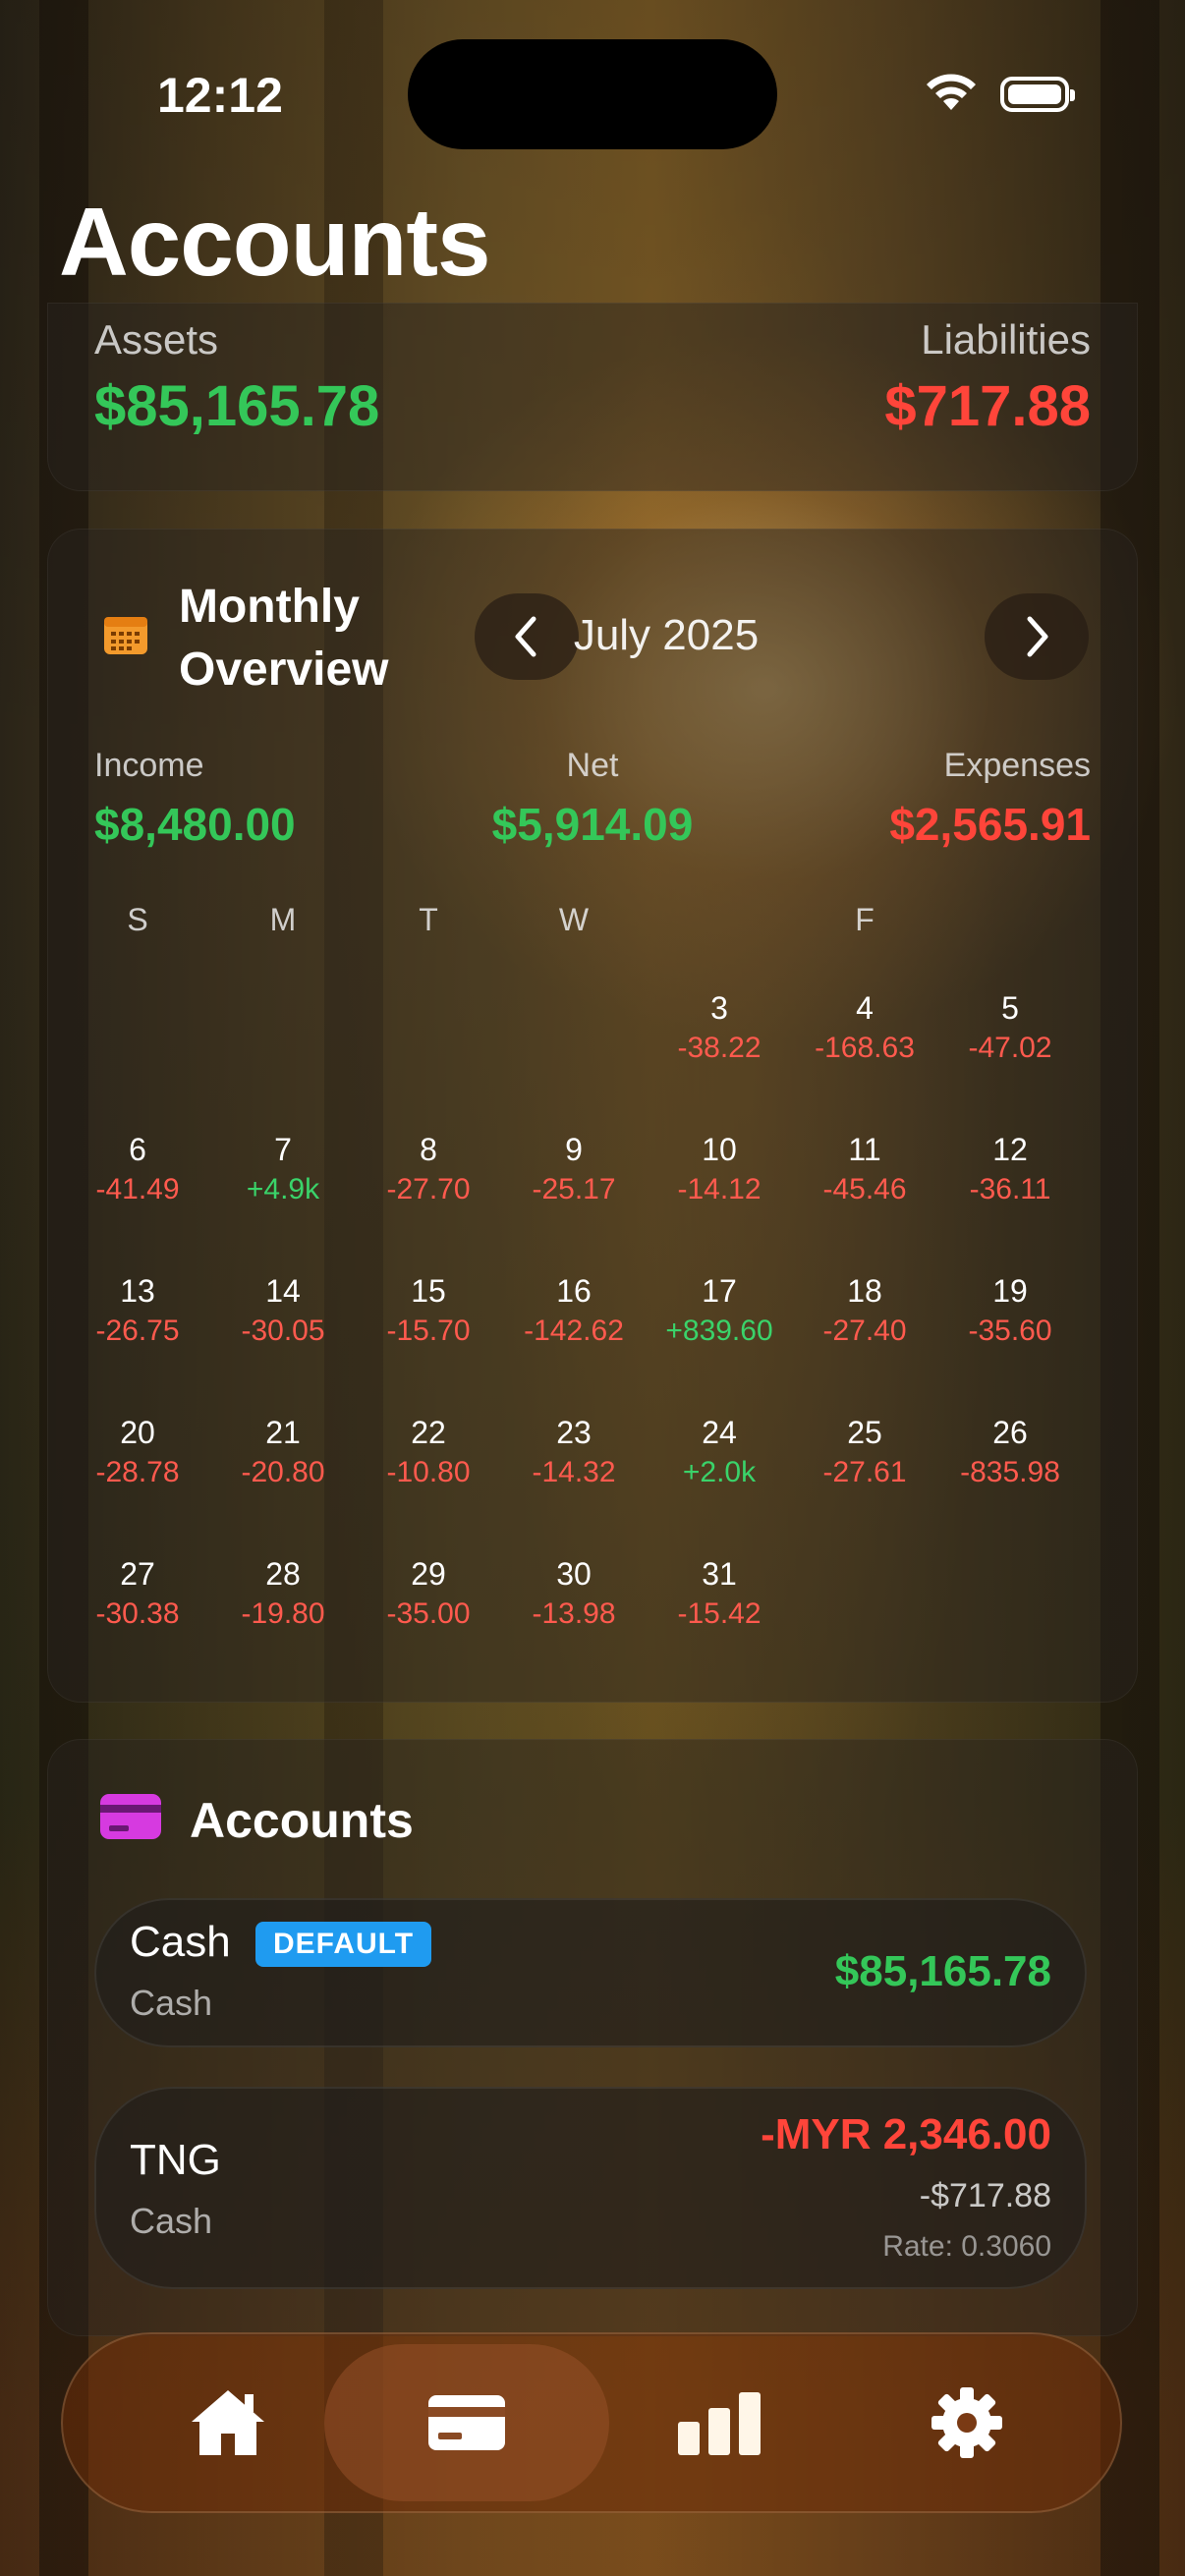 This screenshot has height=2576, width=1185. What do you see at coordinates (137, 1291) in the screenshot?
I see `day-number: 13` at bounding box center [137, 1291].